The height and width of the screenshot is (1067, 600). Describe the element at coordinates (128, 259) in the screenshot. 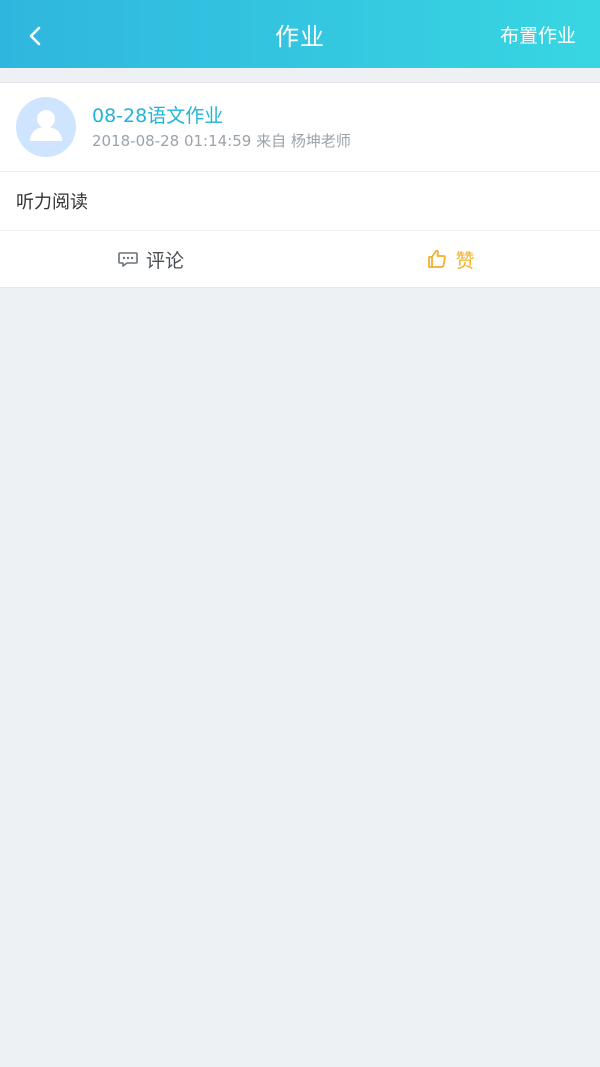

I see `comment-icon` at that location.